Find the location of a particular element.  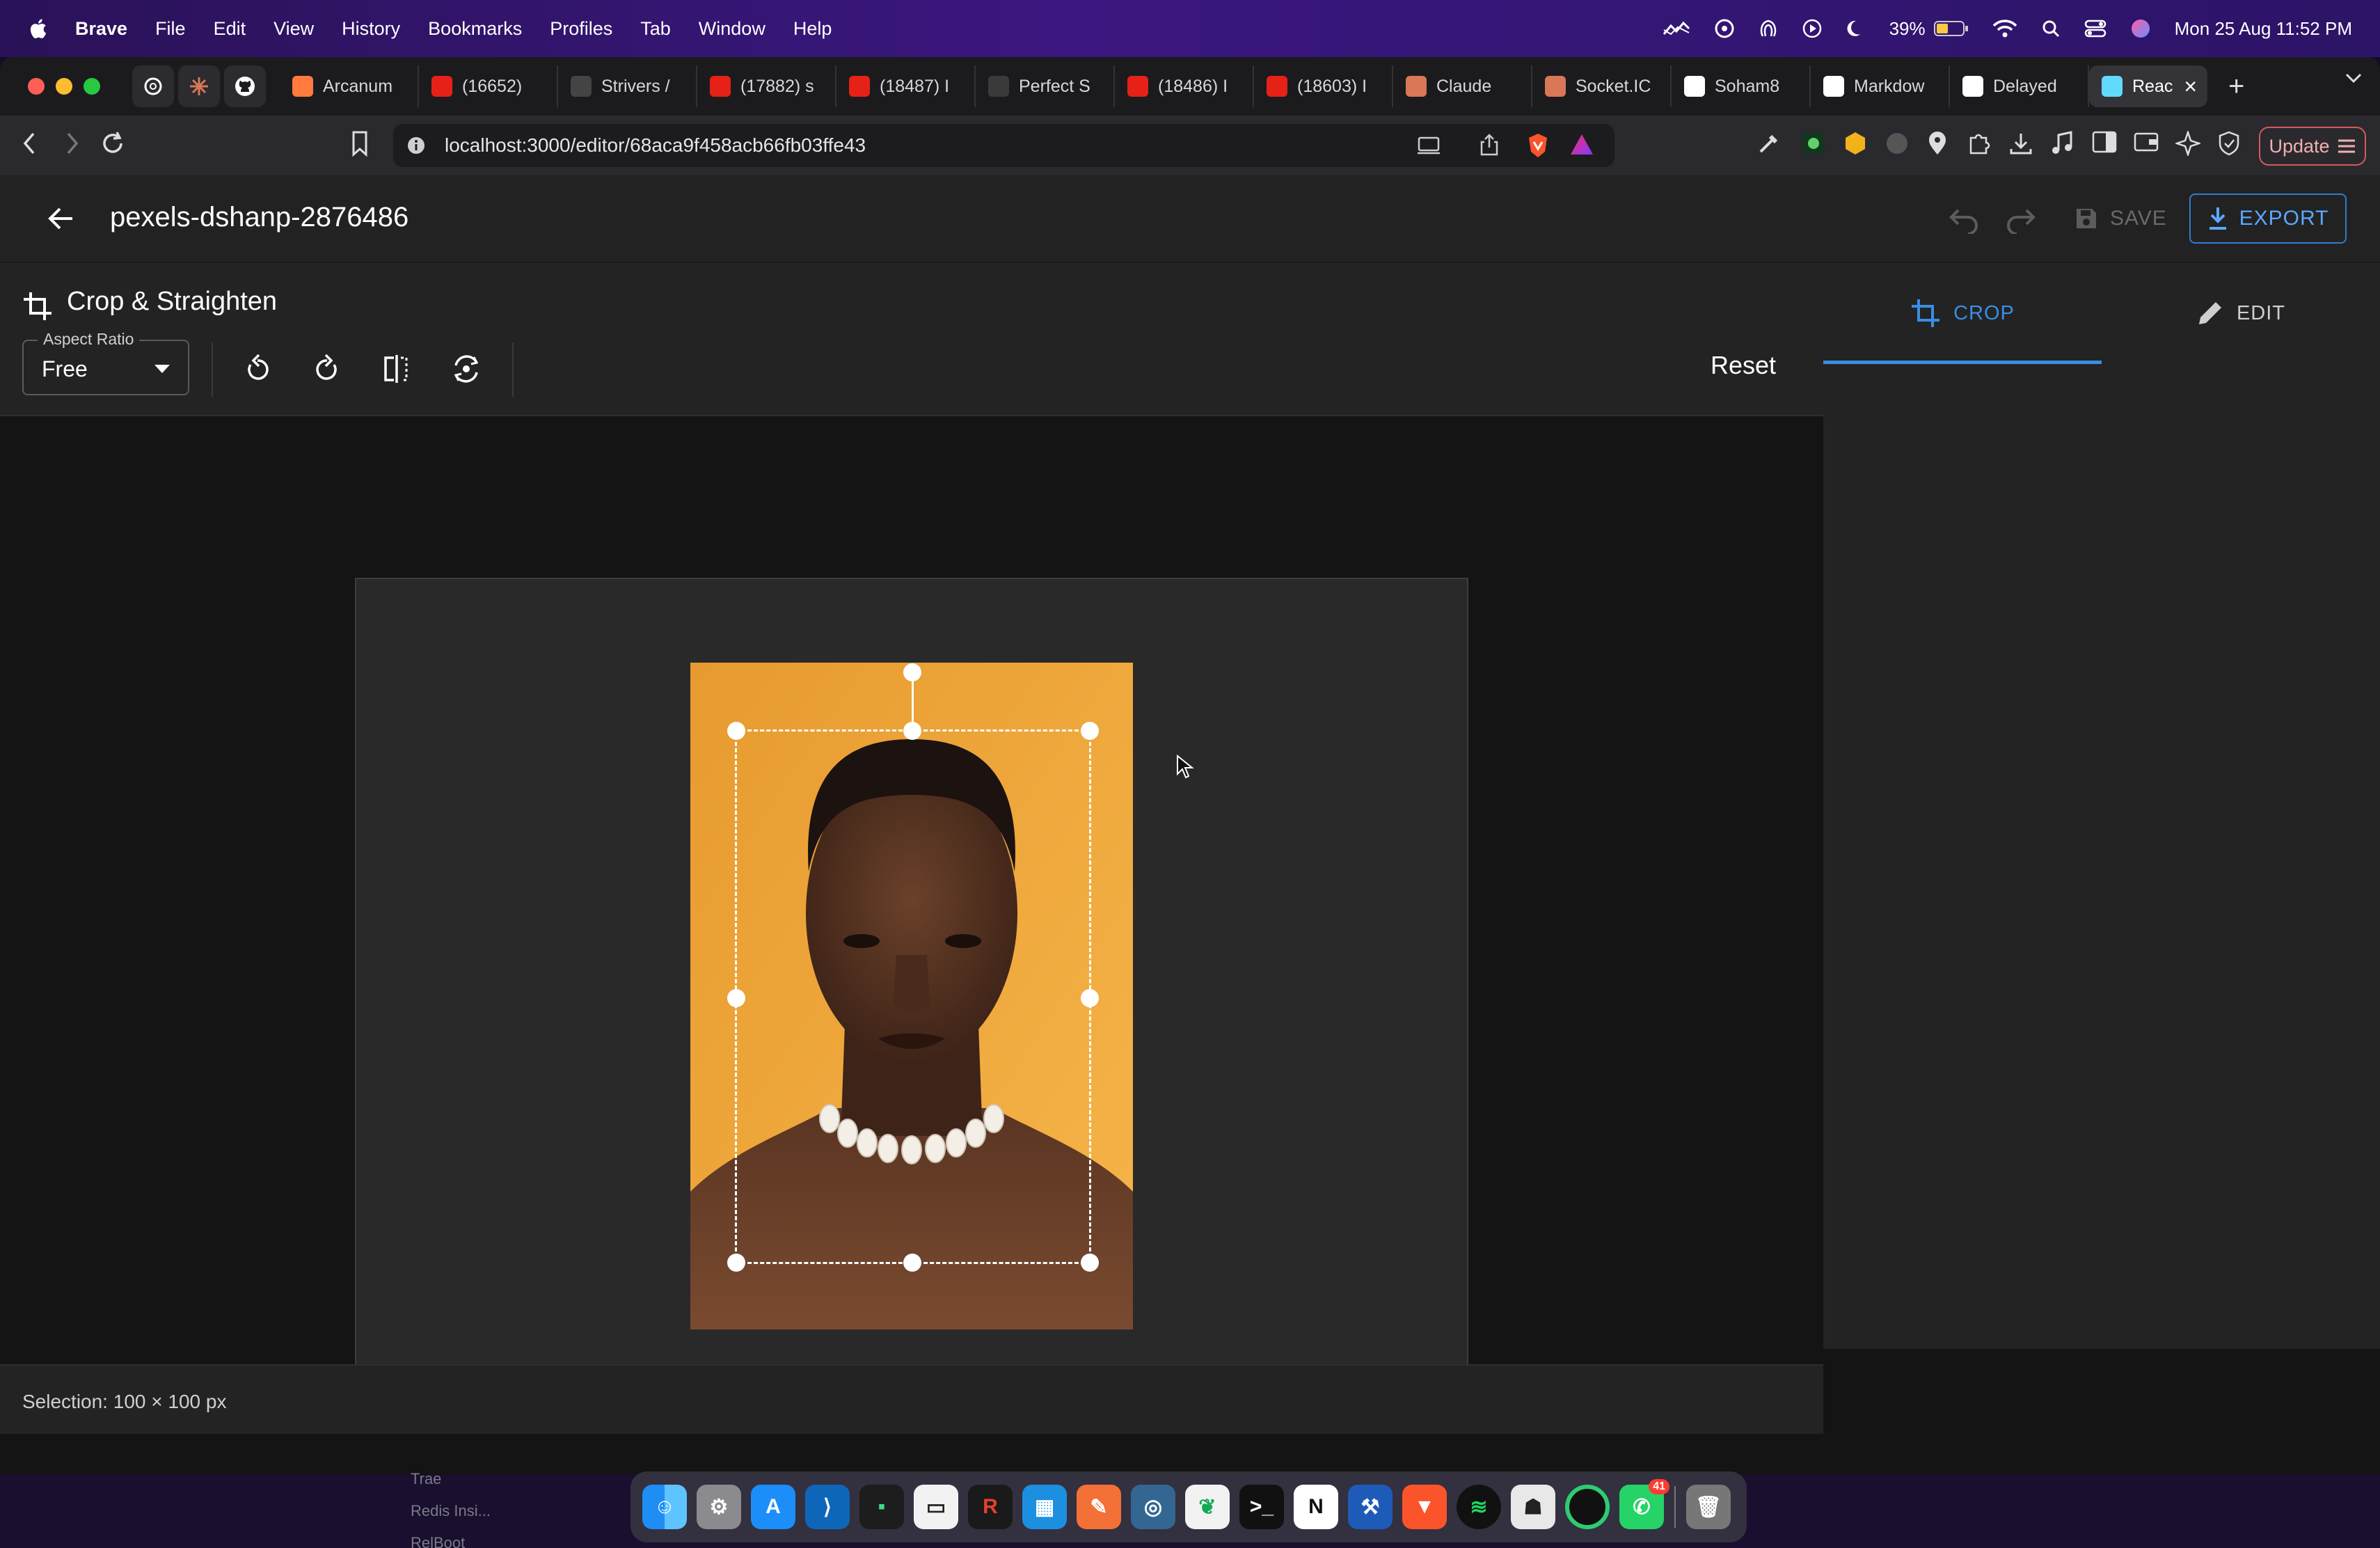

menu-tab: Tab is located at coordinates (655, 29).